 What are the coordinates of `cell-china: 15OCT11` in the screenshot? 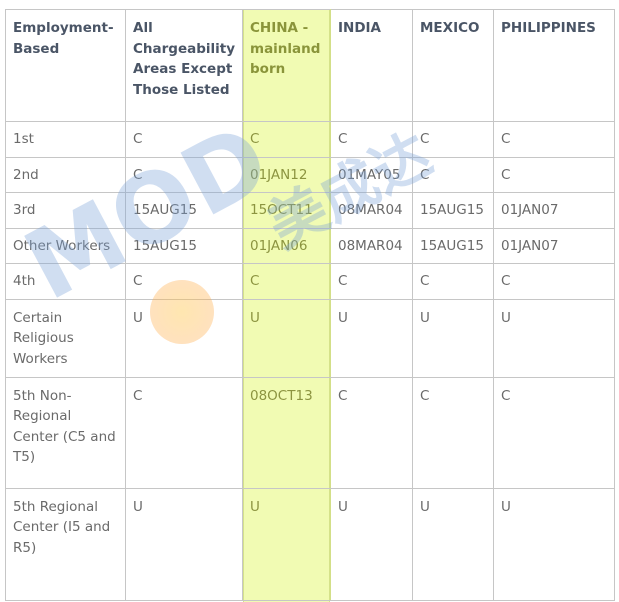 It's located at (286, 210).